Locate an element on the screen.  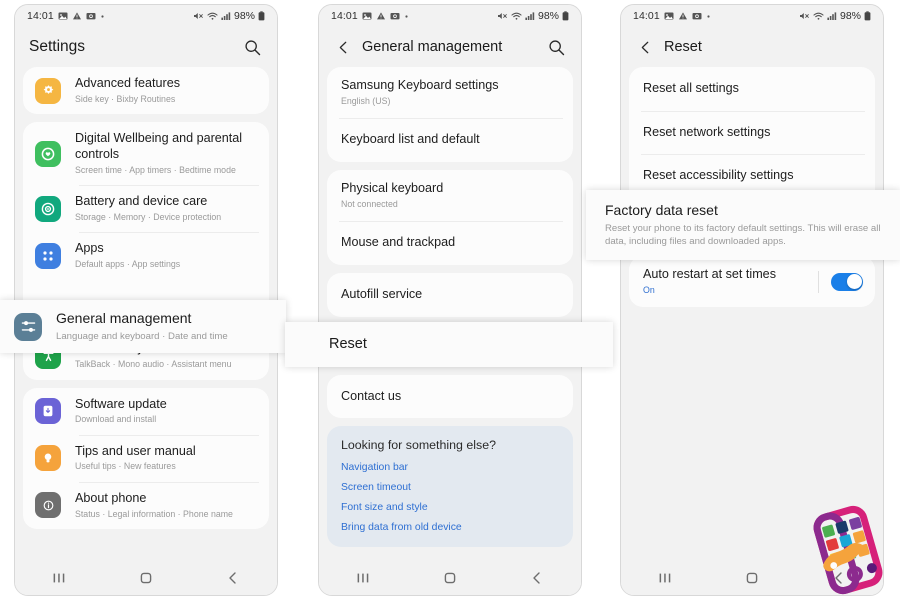
list-item-auto-restart: Auto restart at set times On is located at coordinates (752, 281).